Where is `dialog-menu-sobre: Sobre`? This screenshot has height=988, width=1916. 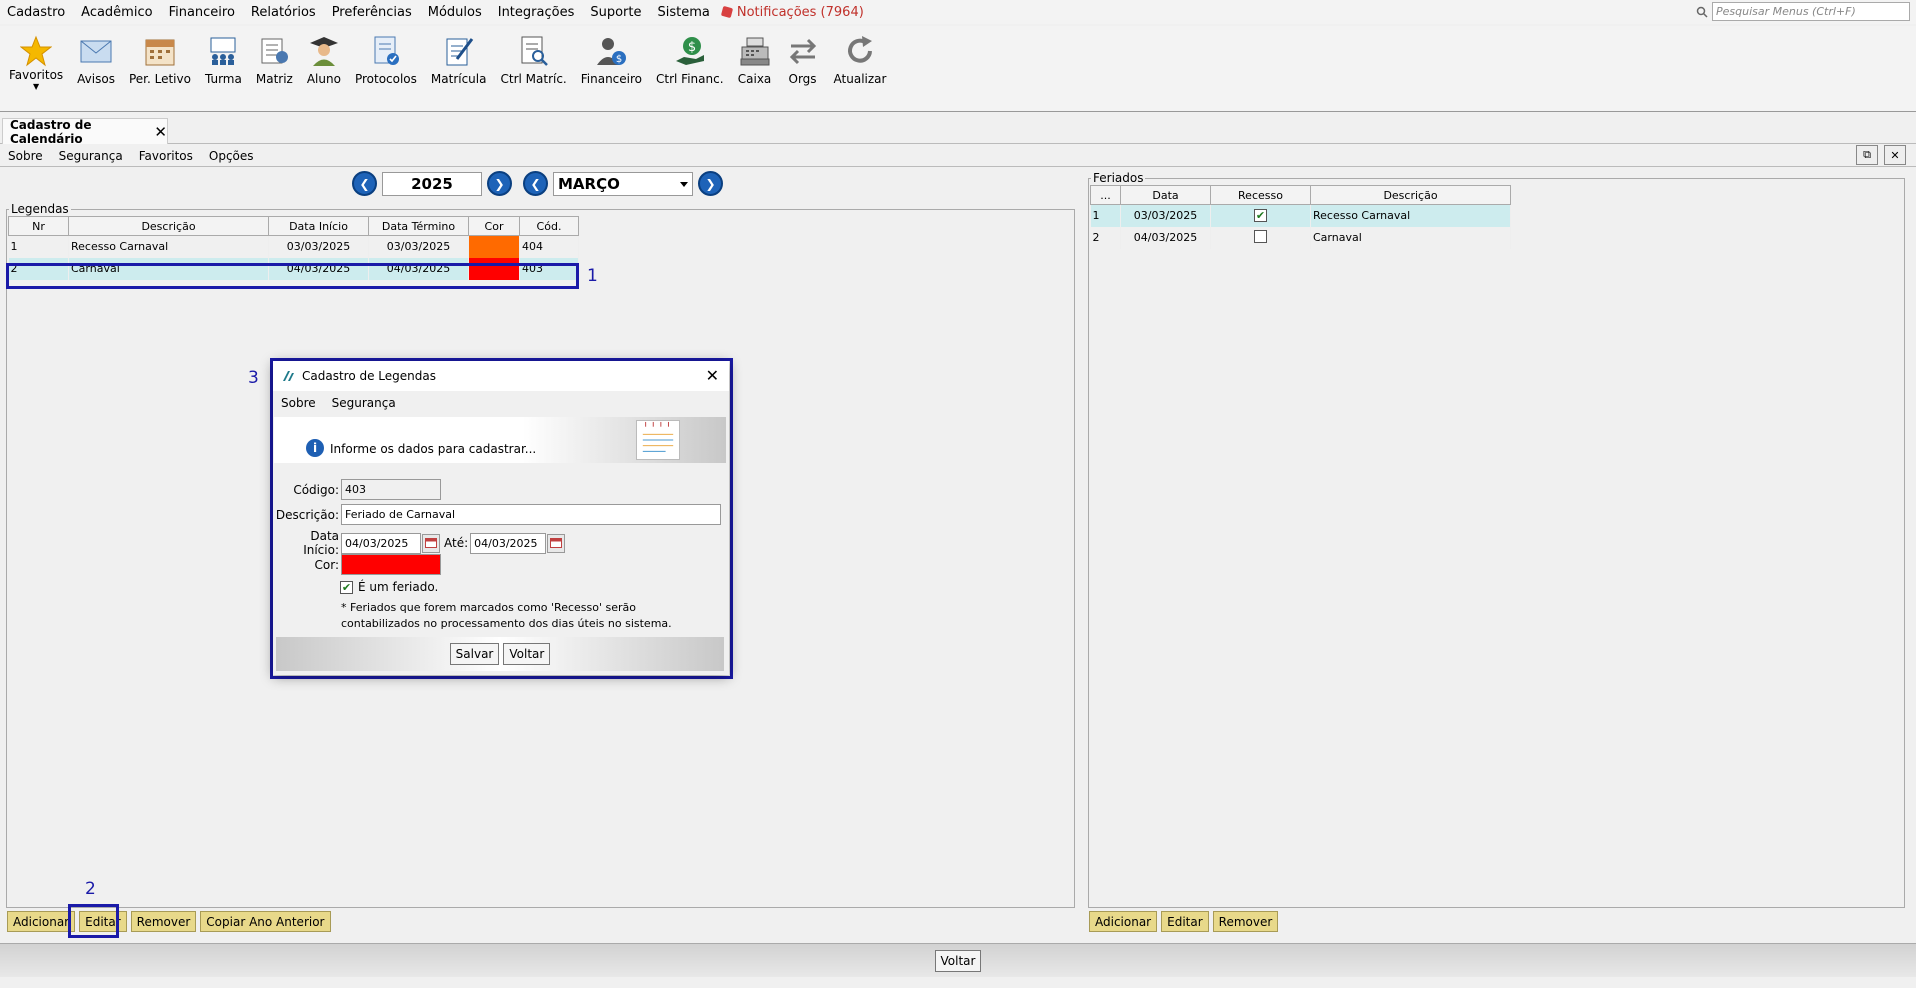
dialog-menu-sobre: Sobre is located at coordinates (298, 403).